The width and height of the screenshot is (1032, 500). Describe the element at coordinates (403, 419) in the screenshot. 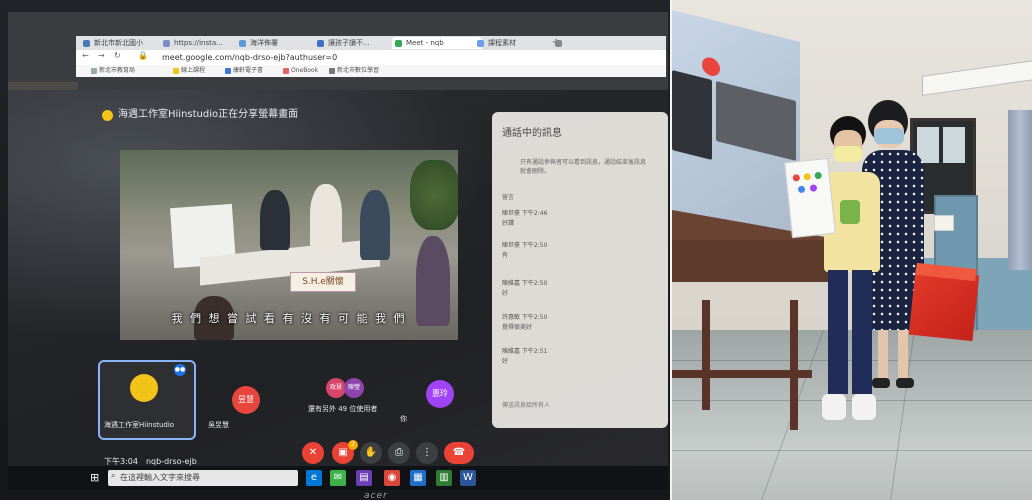

I see `participant-name: 你` at that location.